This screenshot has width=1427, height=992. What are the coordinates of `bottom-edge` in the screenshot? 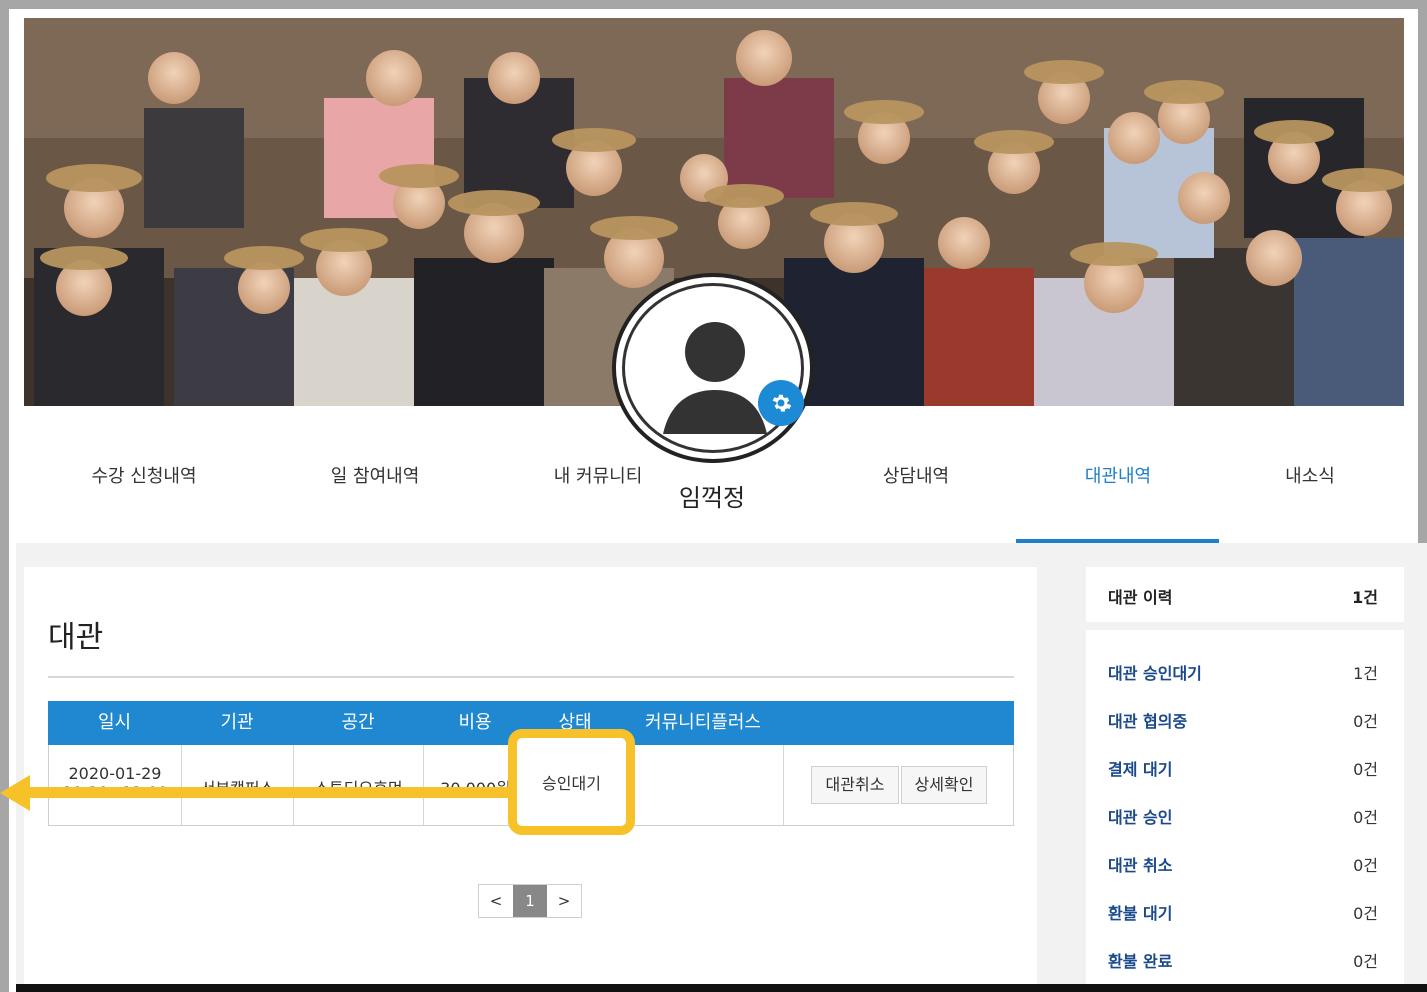 It's located at (721, 988).